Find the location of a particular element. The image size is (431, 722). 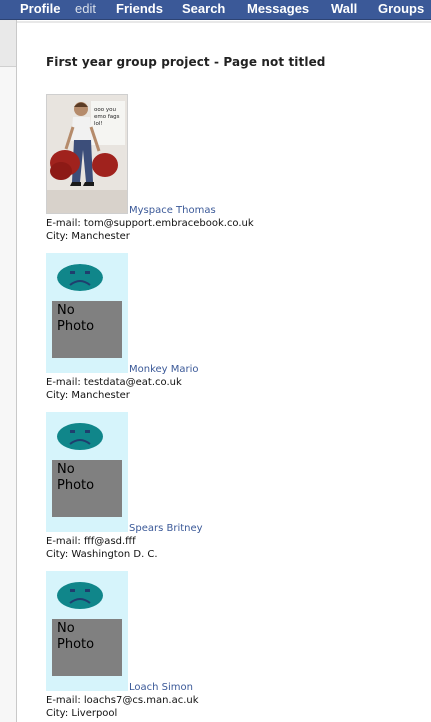

member-city: City: Liverpool is located at coordinates (82, 713).